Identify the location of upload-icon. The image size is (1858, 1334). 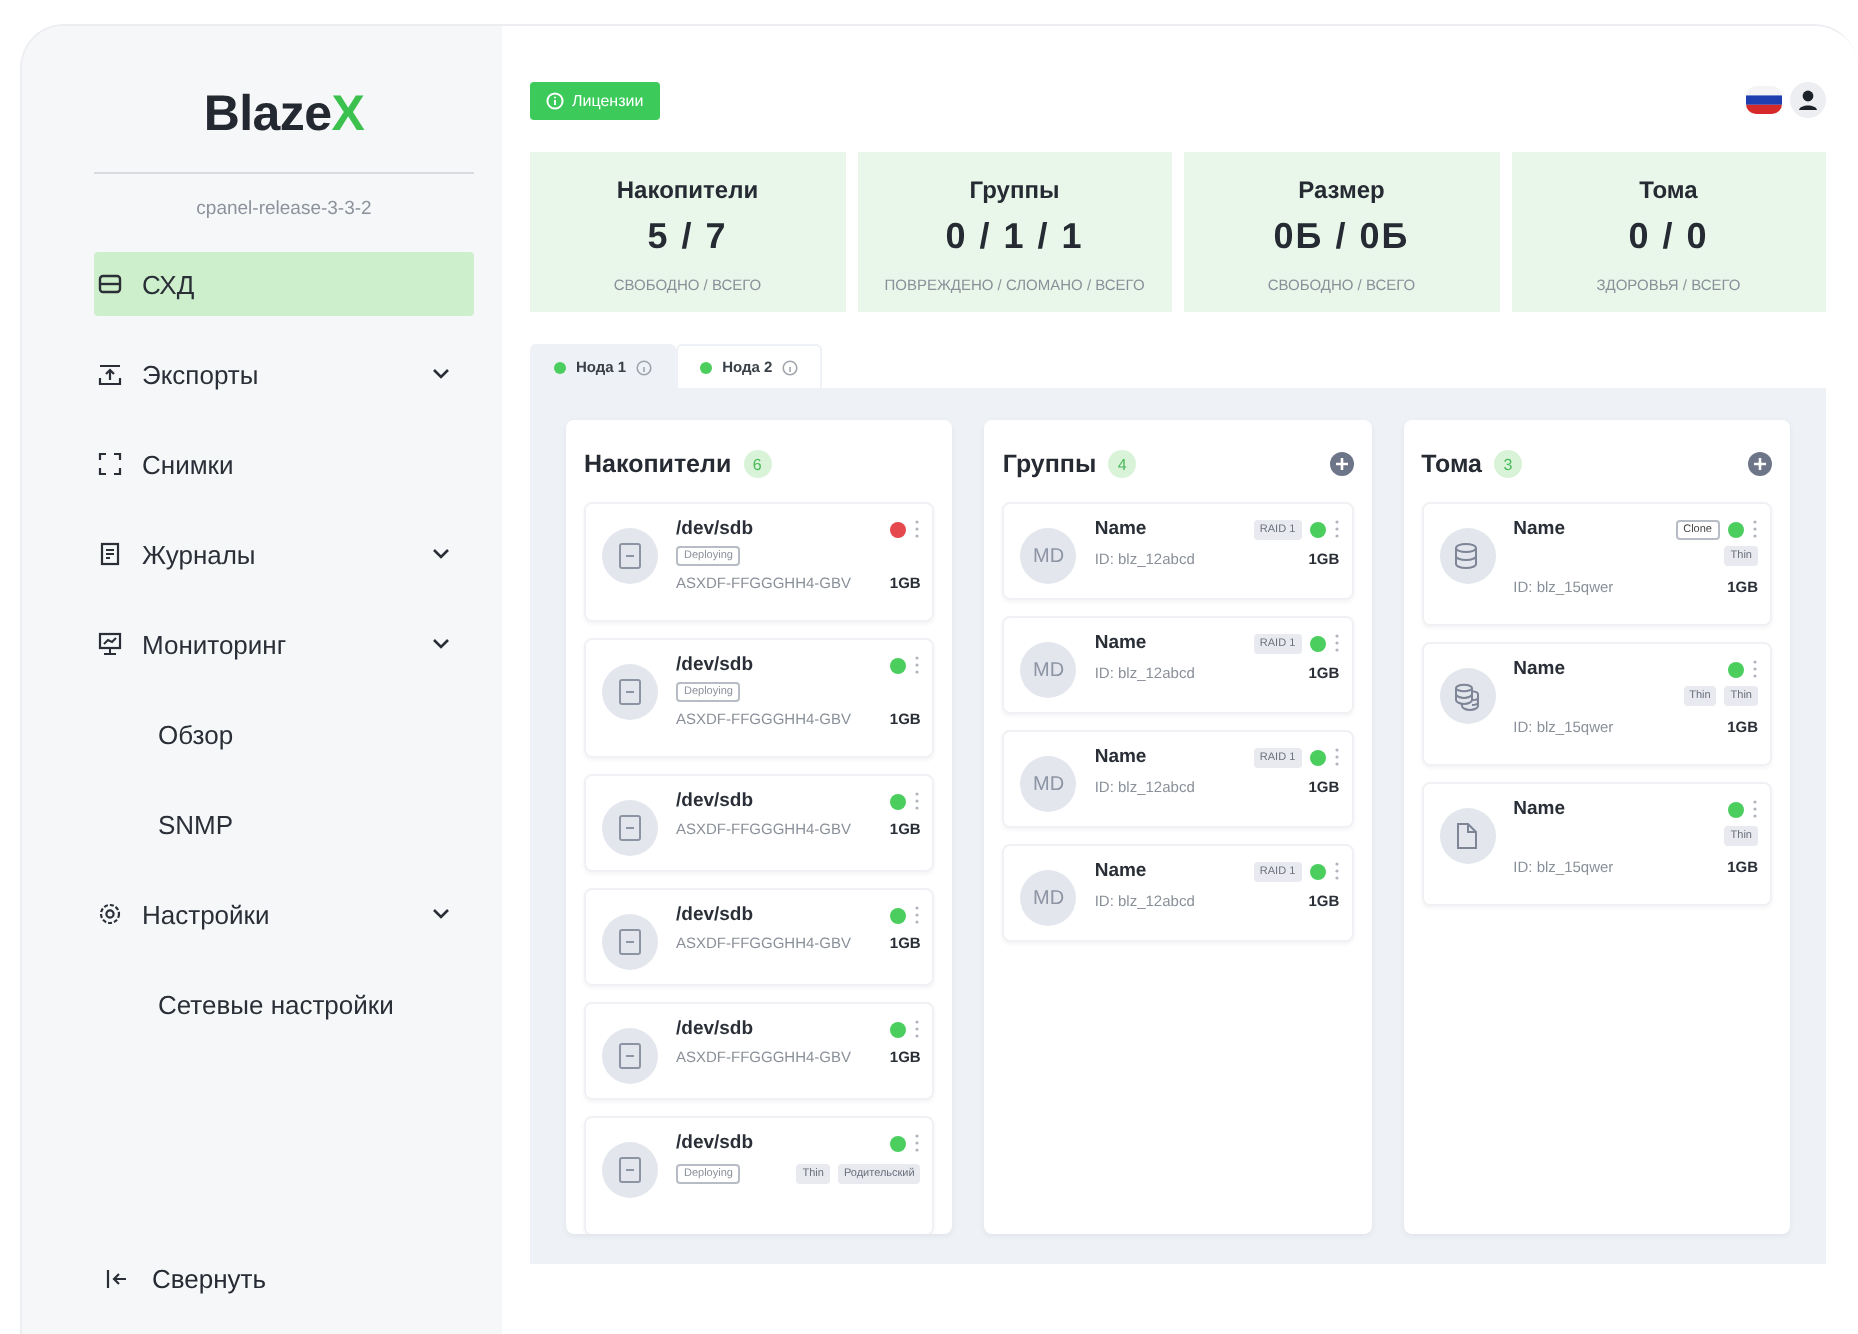
(110, 374).